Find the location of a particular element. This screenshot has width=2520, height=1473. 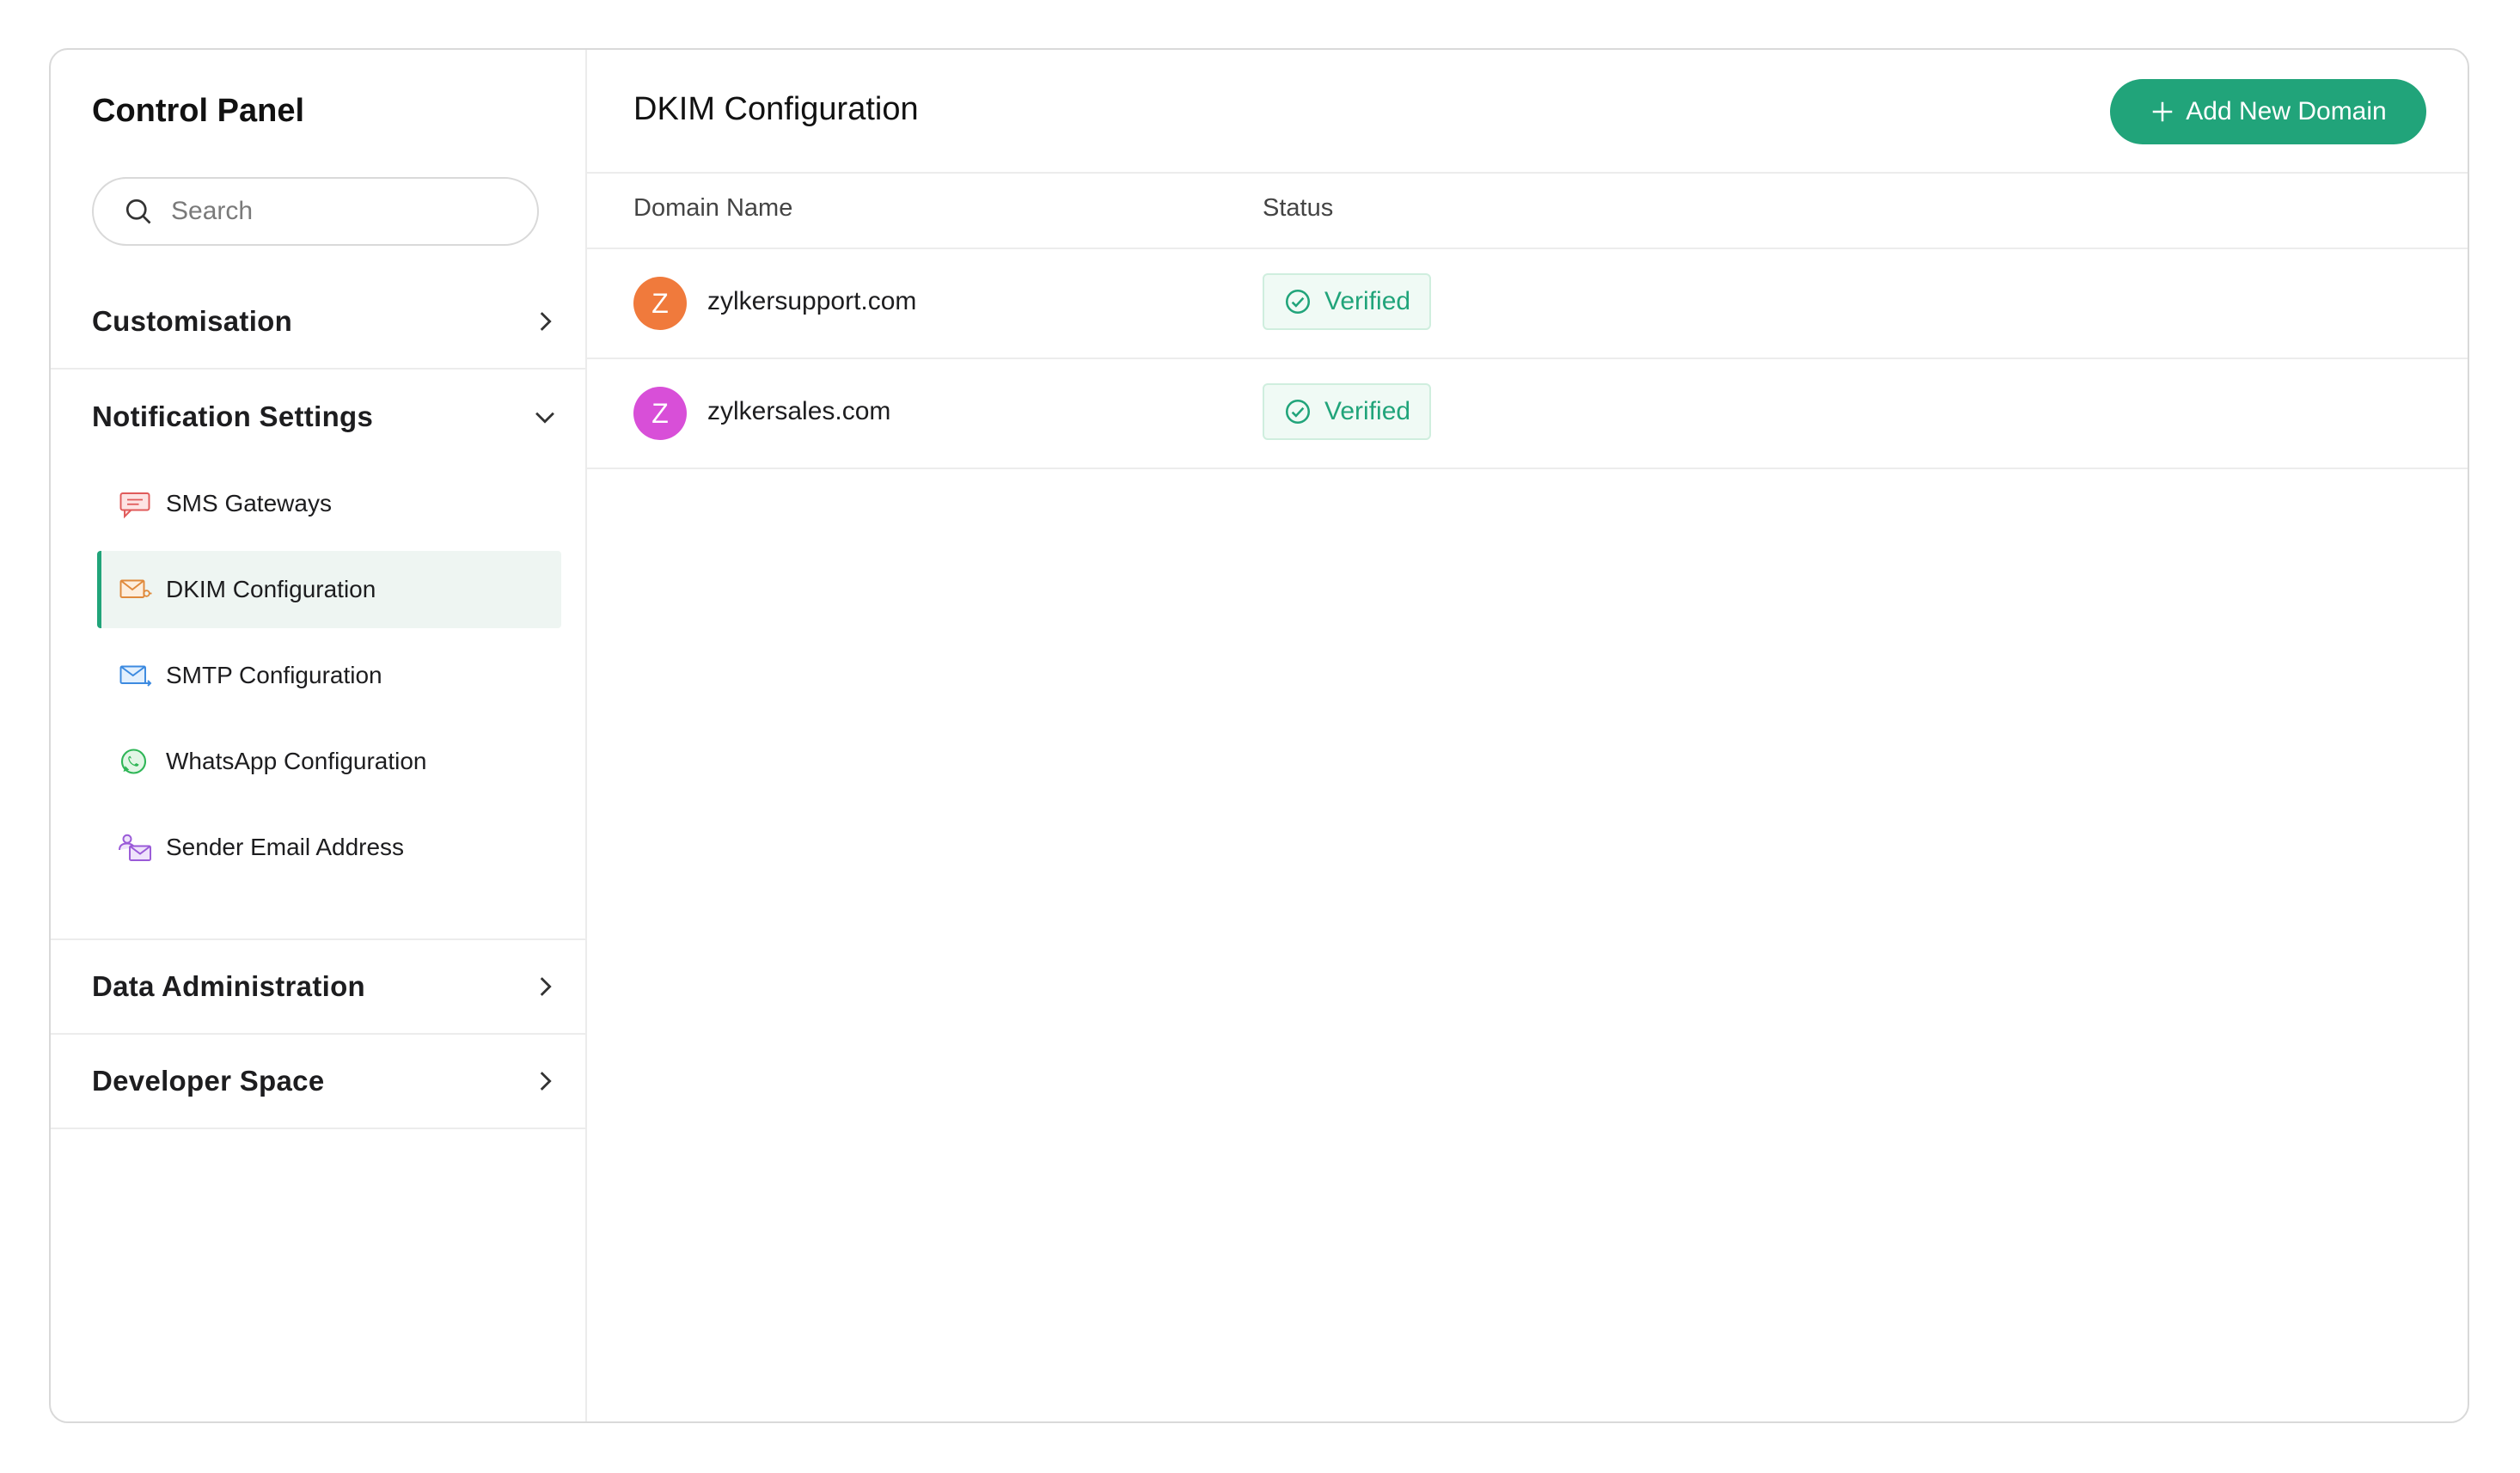

sidebar-item-dkim-configuration: DKIM Configuration is located at coordinates (329, 589).